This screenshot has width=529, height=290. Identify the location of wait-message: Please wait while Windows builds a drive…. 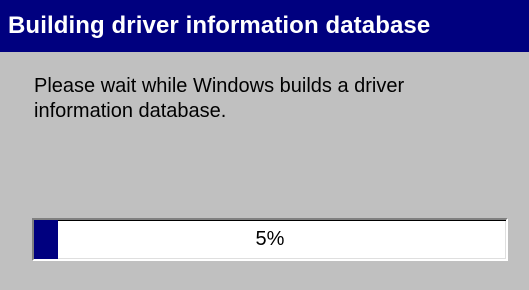
(219, 98).